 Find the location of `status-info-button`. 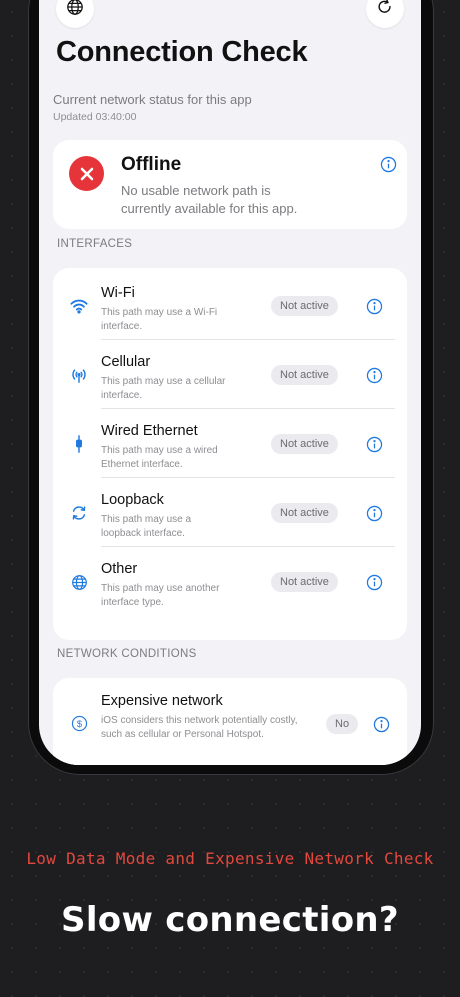

status-info-button is located at coordinates (388, 164).